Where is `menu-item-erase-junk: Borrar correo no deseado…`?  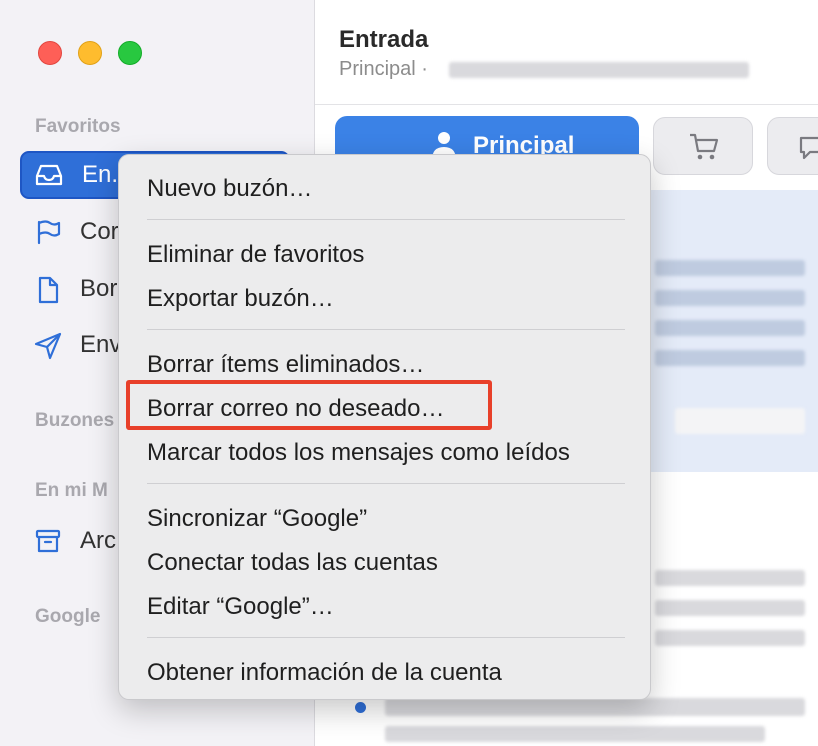
menu-item-erase-junk: Borrar correo no deseado… is located at coordinates (296, 409).